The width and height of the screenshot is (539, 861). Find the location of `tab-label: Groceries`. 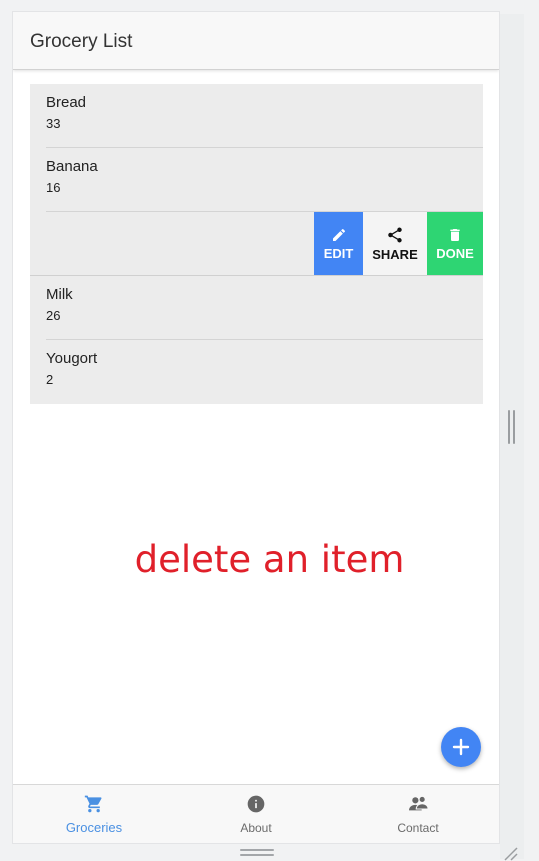

tab-label: Groceries is located at coordinates (94, 827).